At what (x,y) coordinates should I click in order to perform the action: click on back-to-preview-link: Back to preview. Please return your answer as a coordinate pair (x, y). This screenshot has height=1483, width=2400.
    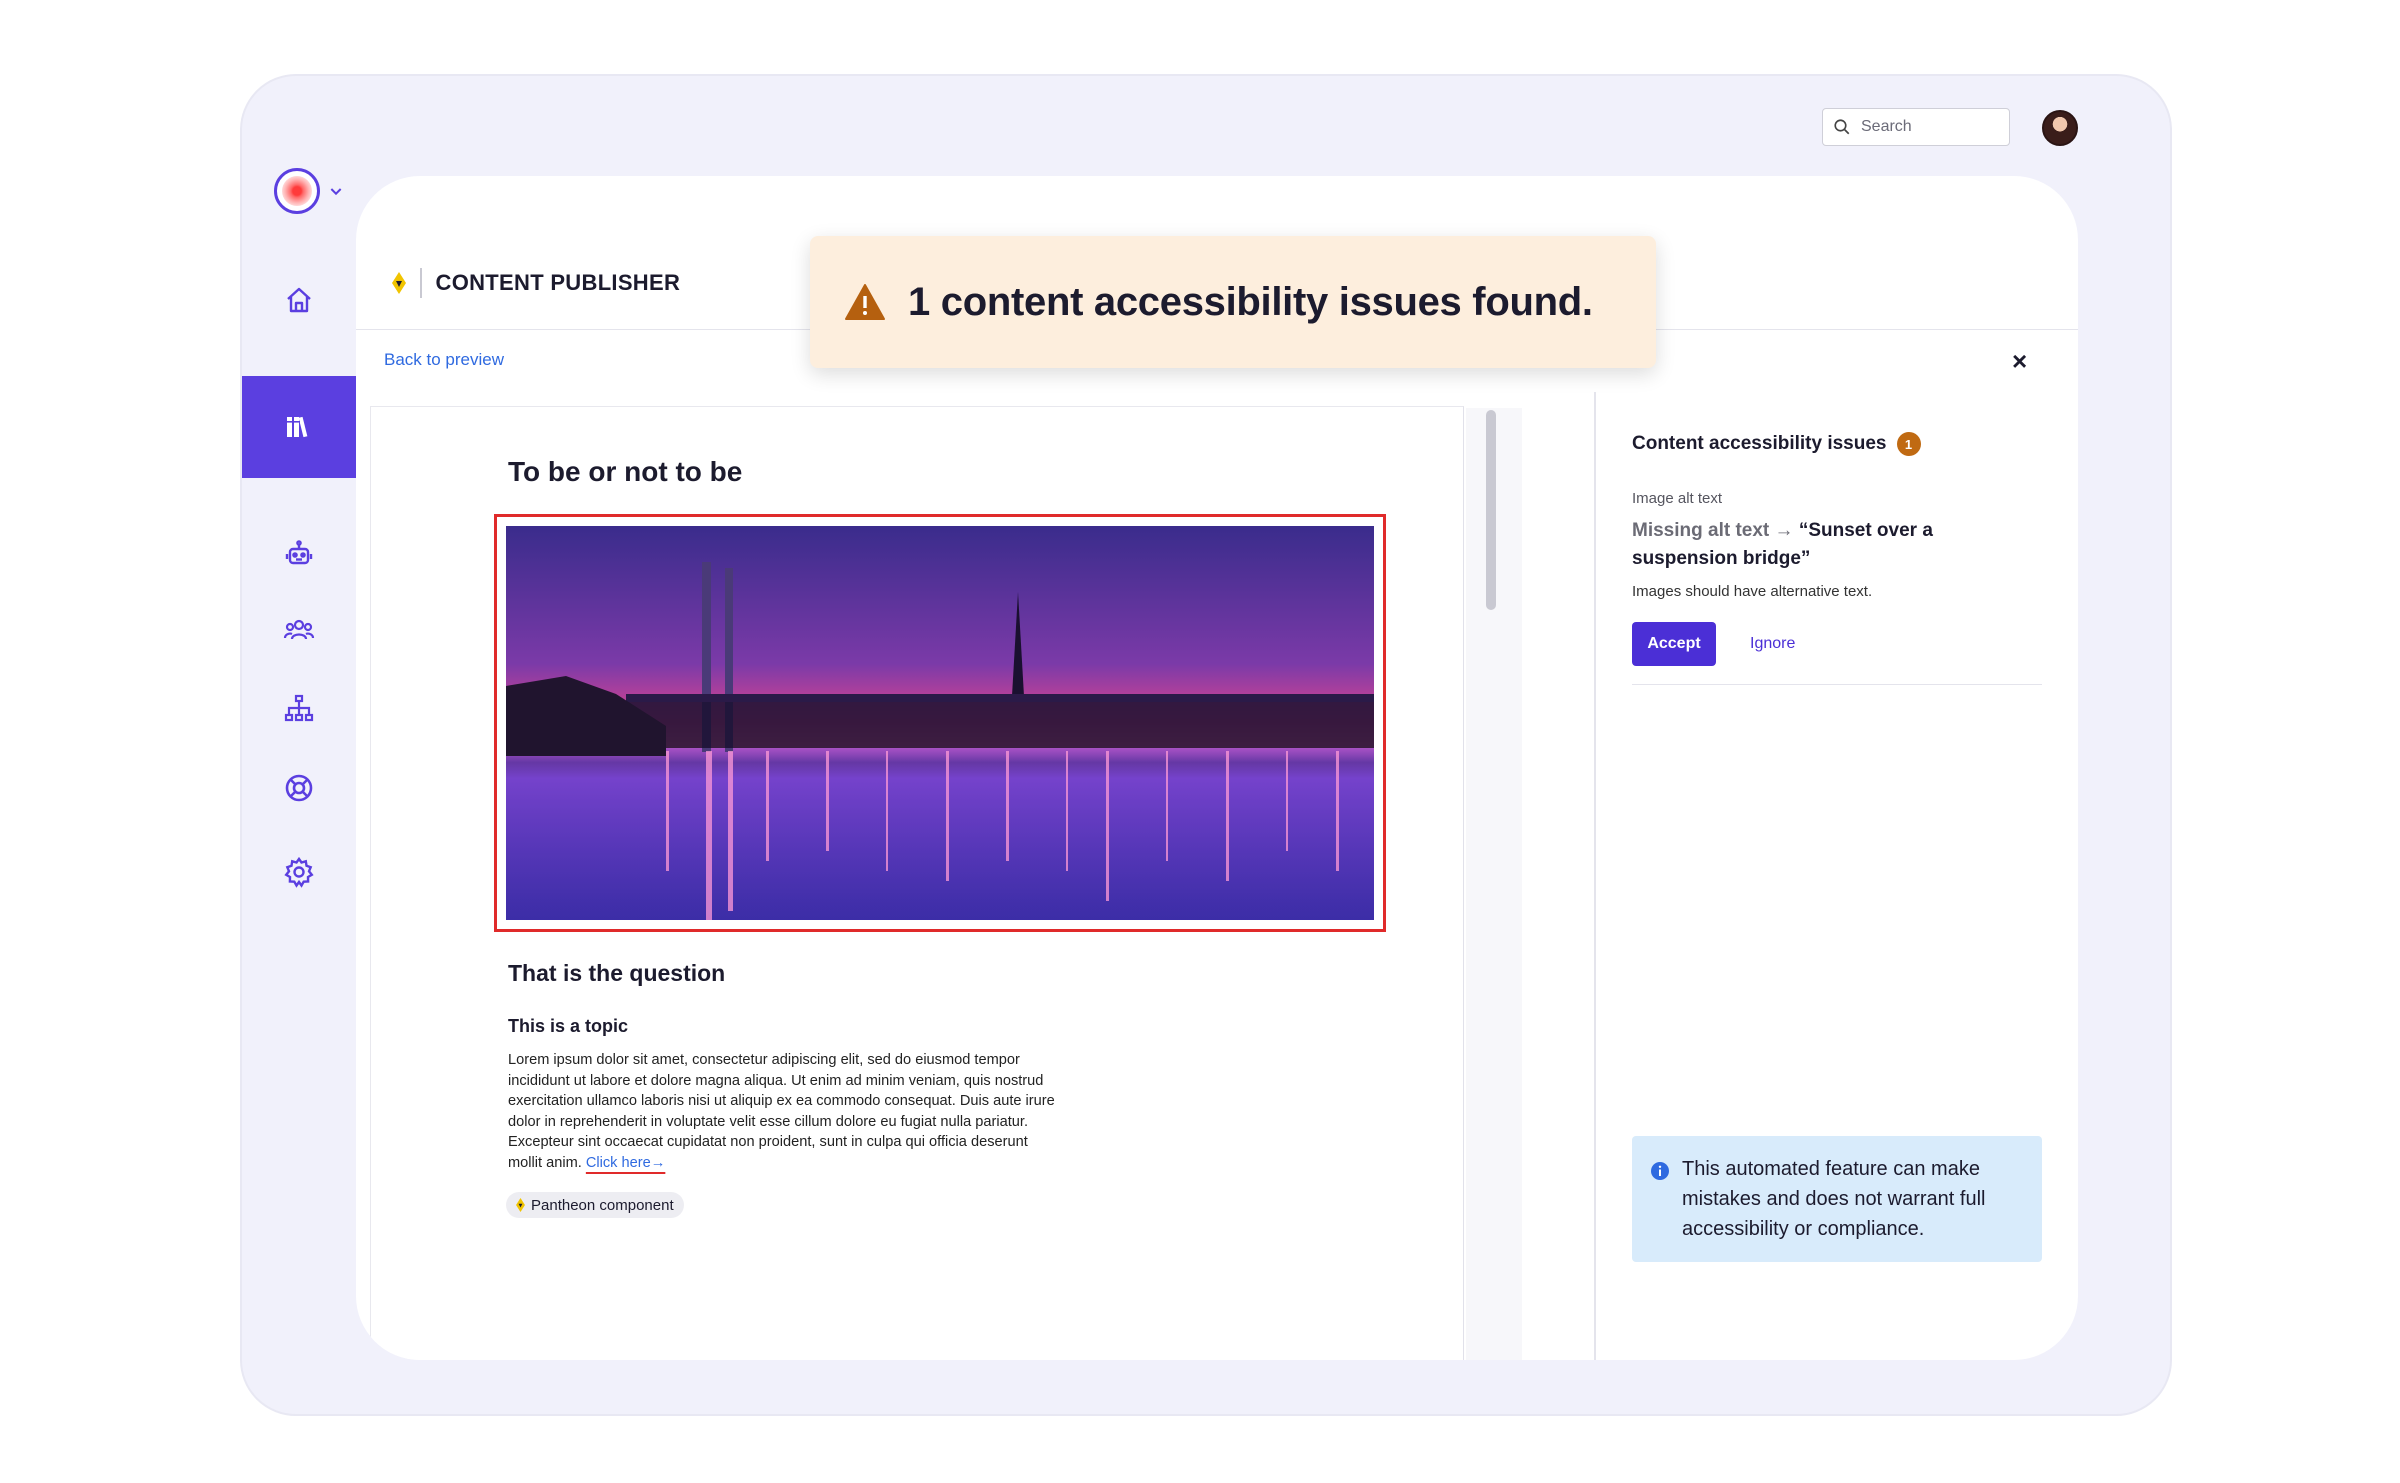
    Looking at the image, I should click on (444, 360).